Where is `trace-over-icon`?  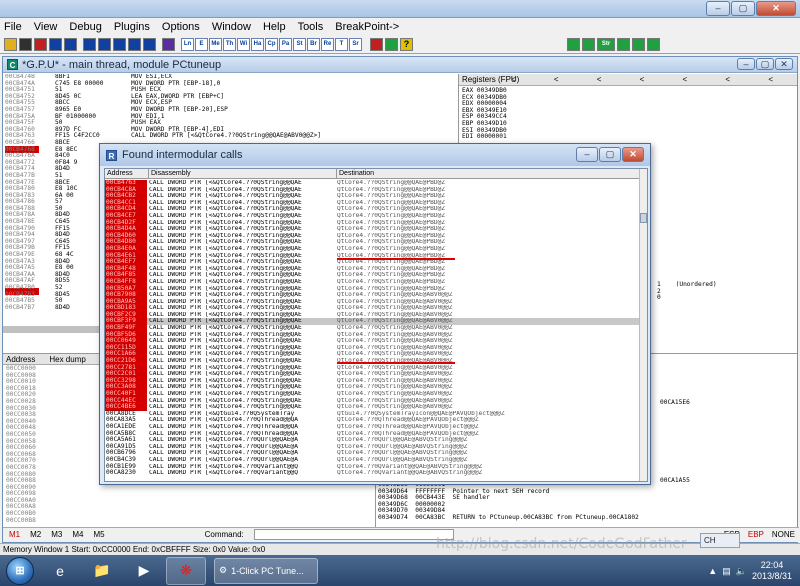 trace-over-icon is located at coordinates (134, 44).